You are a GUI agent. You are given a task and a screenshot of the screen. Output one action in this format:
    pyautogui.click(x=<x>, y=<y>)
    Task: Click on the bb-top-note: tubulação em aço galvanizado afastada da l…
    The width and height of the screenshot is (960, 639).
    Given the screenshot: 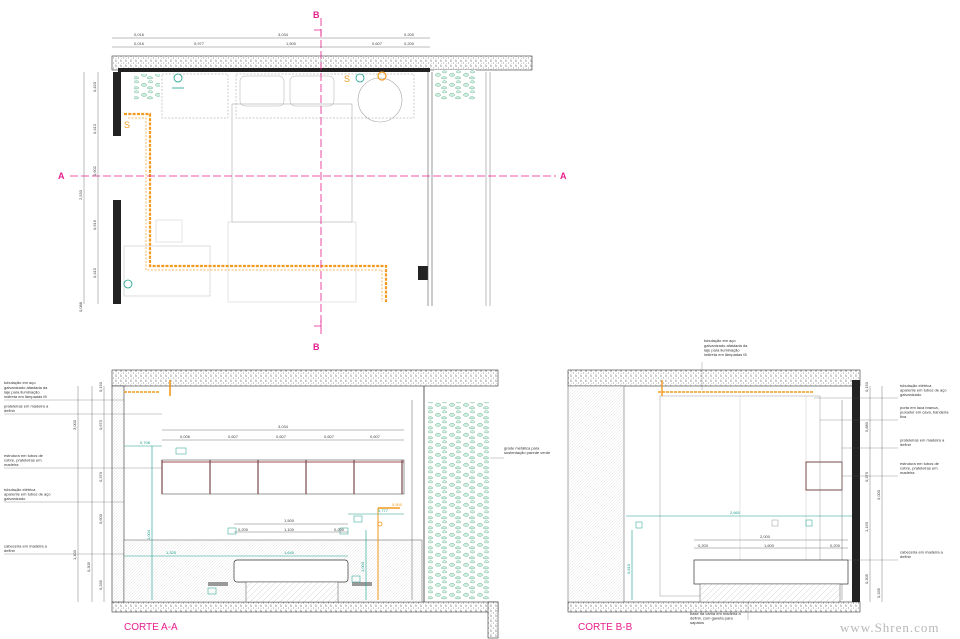 What is the action you would take?
    pyautogui.click(x=726, y=347)
    